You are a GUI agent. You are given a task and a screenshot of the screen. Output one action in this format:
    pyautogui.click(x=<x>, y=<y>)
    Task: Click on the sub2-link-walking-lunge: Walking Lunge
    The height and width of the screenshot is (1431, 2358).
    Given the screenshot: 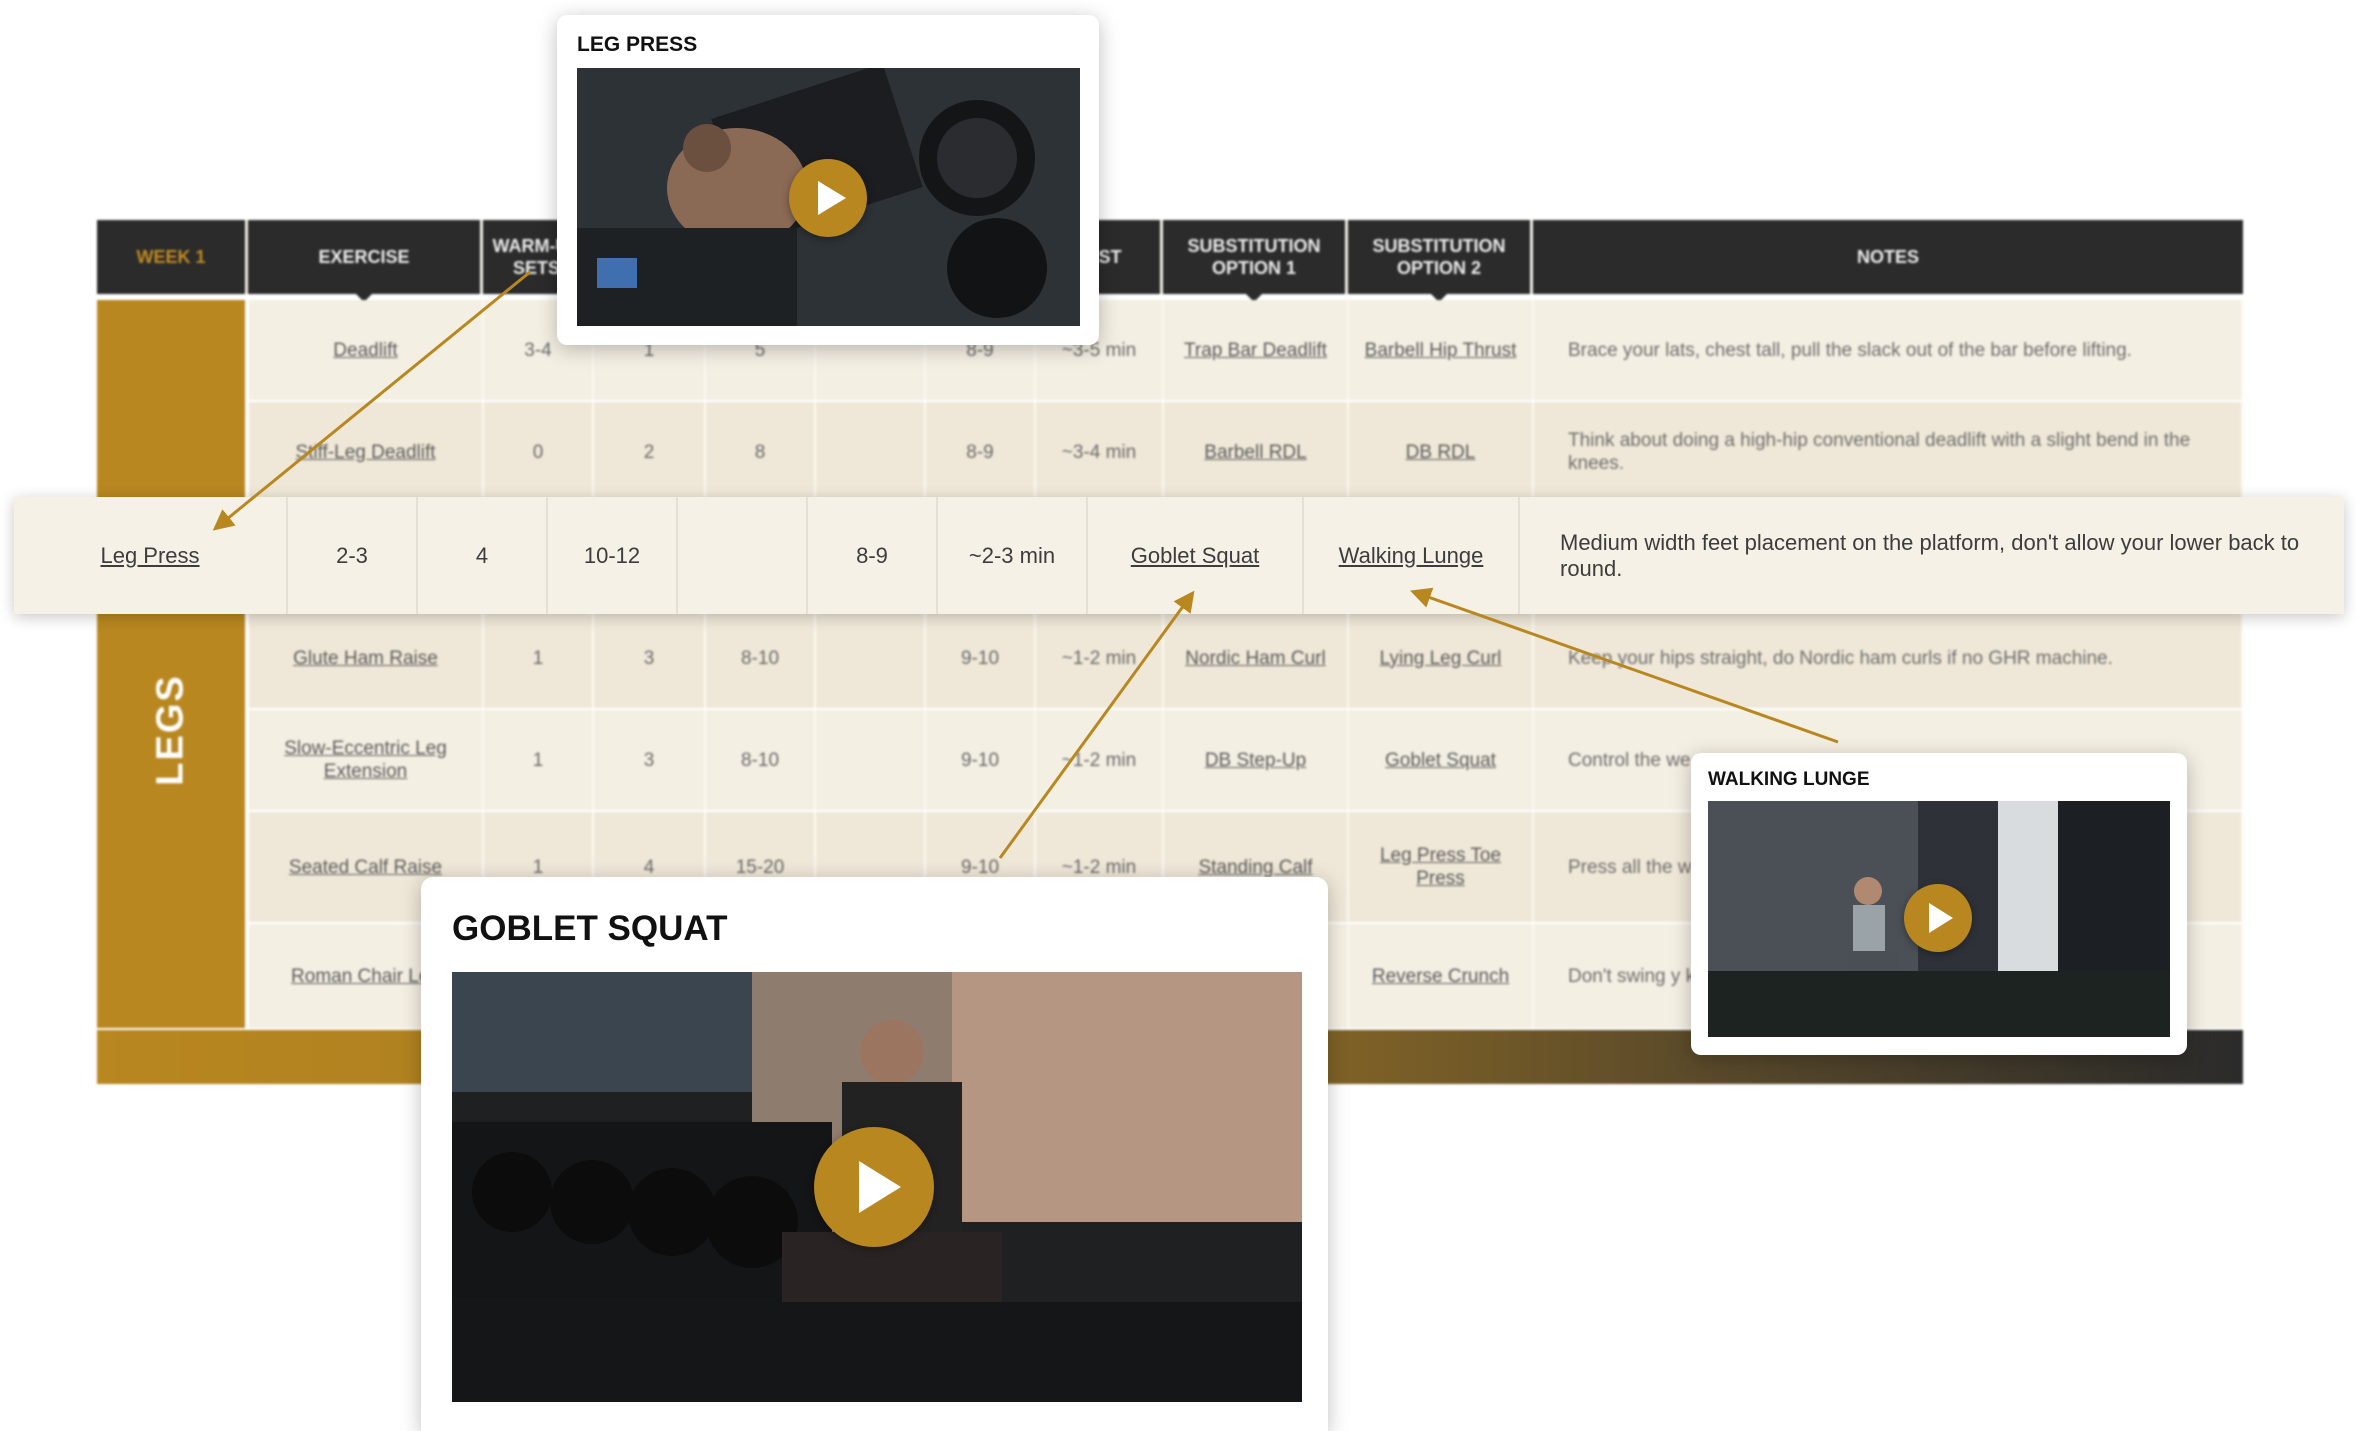 What is the action you would take?
    pyautogui.click(x=1412, y=555)
    